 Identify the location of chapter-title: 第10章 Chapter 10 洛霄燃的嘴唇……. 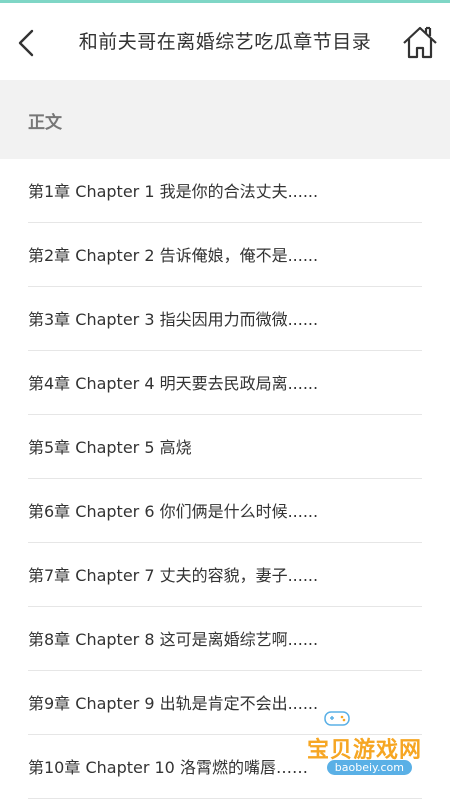
(168, 767).